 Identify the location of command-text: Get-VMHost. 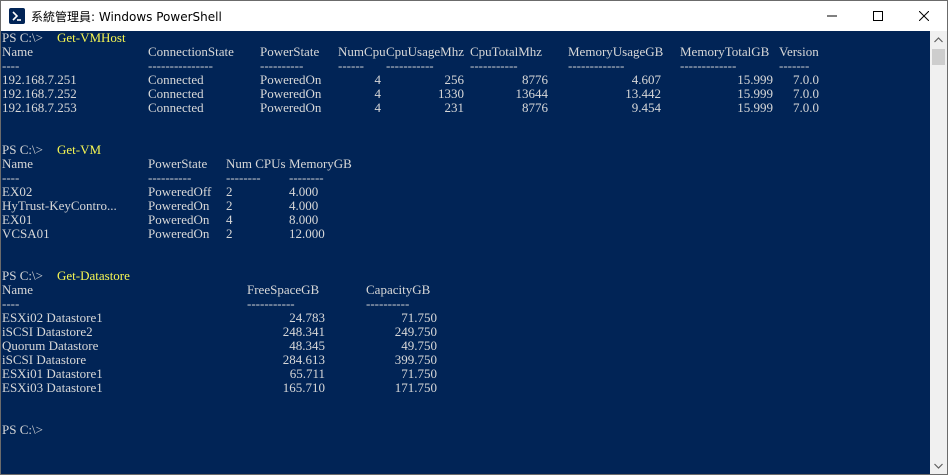
(91, 38).